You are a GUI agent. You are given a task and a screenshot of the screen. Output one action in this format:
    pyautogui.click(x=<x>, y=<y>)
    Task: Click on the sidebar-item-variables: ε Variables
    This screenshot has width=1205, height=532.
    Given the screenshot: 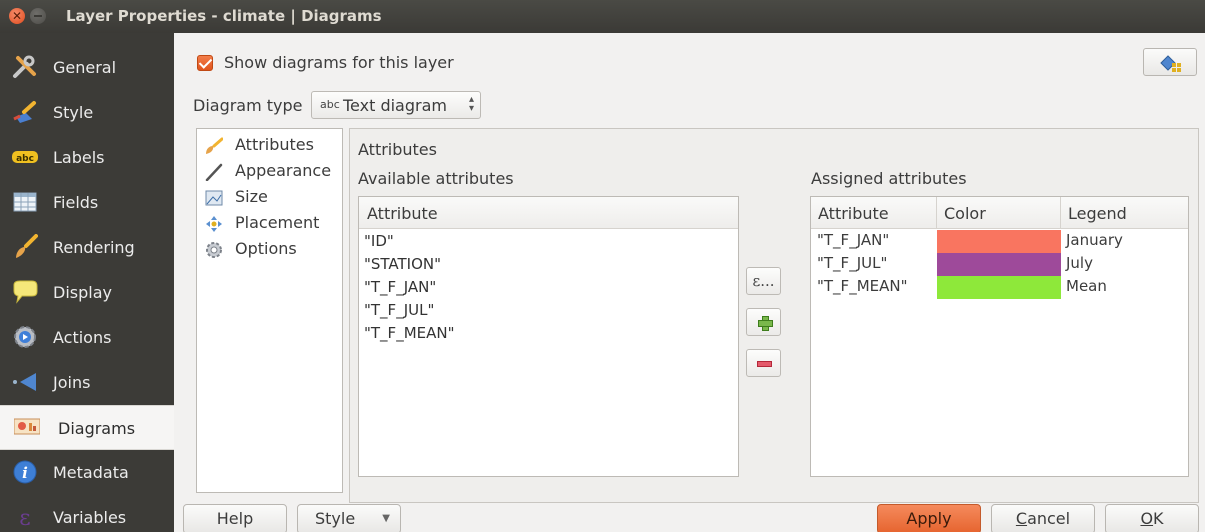 What is the action you would take?
    pyautogui.click(x=87, y=513)
    